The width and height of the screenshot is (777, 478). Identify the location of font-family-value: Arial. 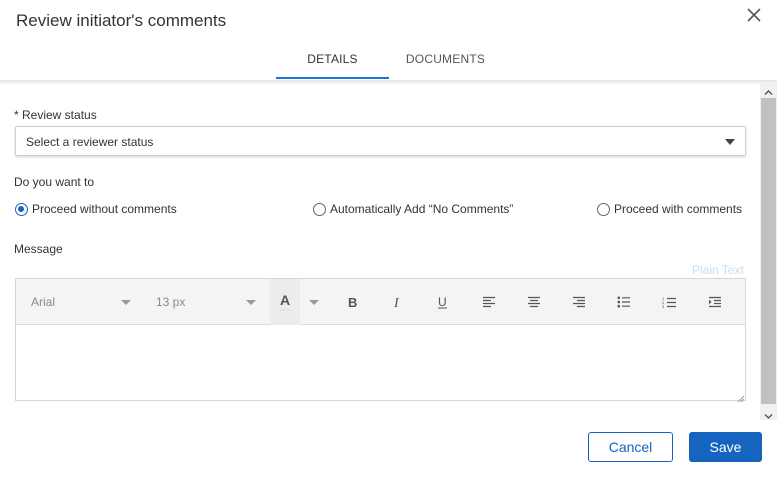
(43, 302).